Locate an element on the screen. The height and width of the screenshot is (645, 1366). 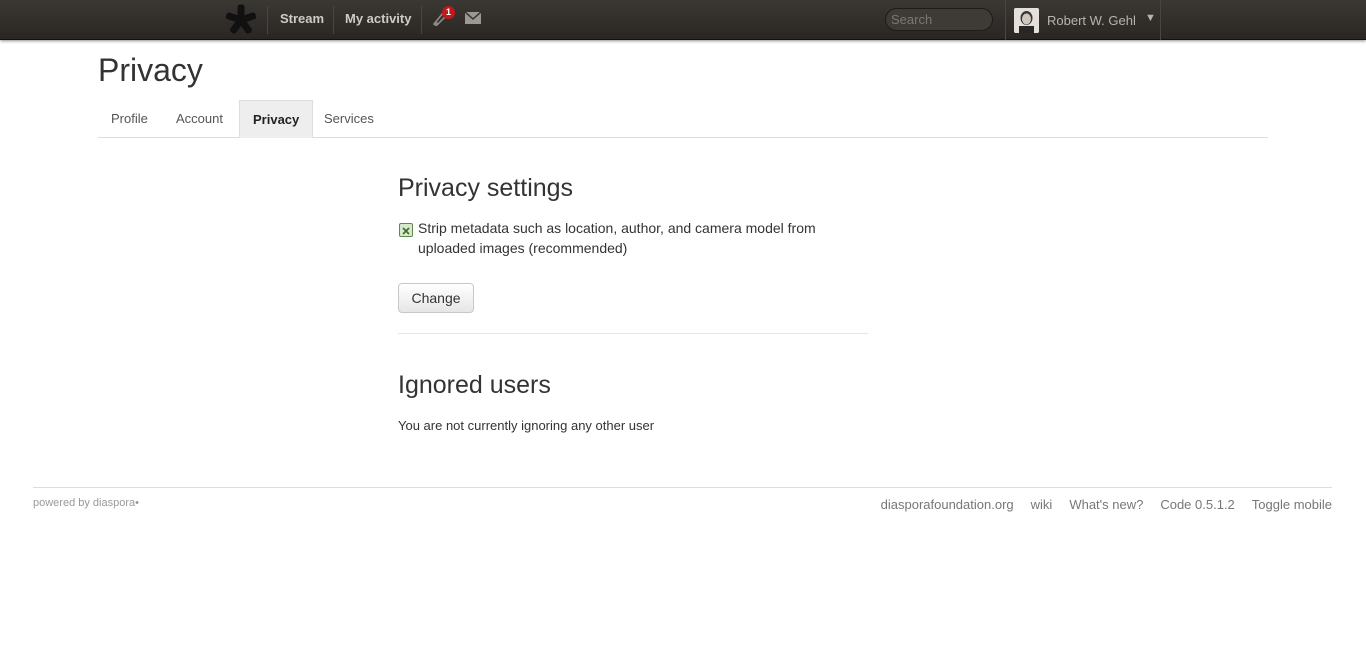
tab-profile: Profile is located at coordinates (129, 119).